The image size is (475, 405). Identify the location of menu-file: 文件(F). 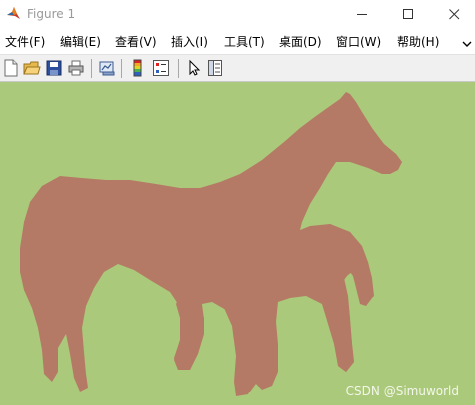
(25, 42).